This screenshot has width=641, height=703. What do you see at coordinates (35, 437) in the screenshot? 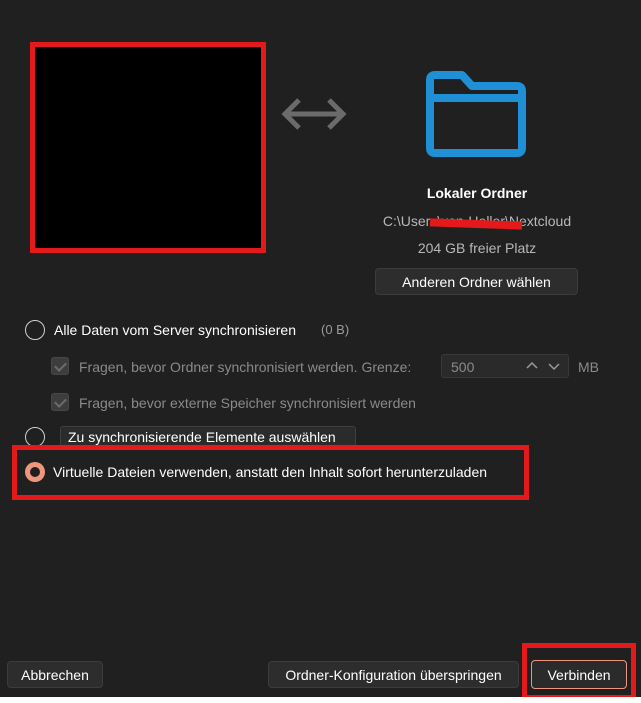
I see `select-items-radio` at bounding box center [35, 437].